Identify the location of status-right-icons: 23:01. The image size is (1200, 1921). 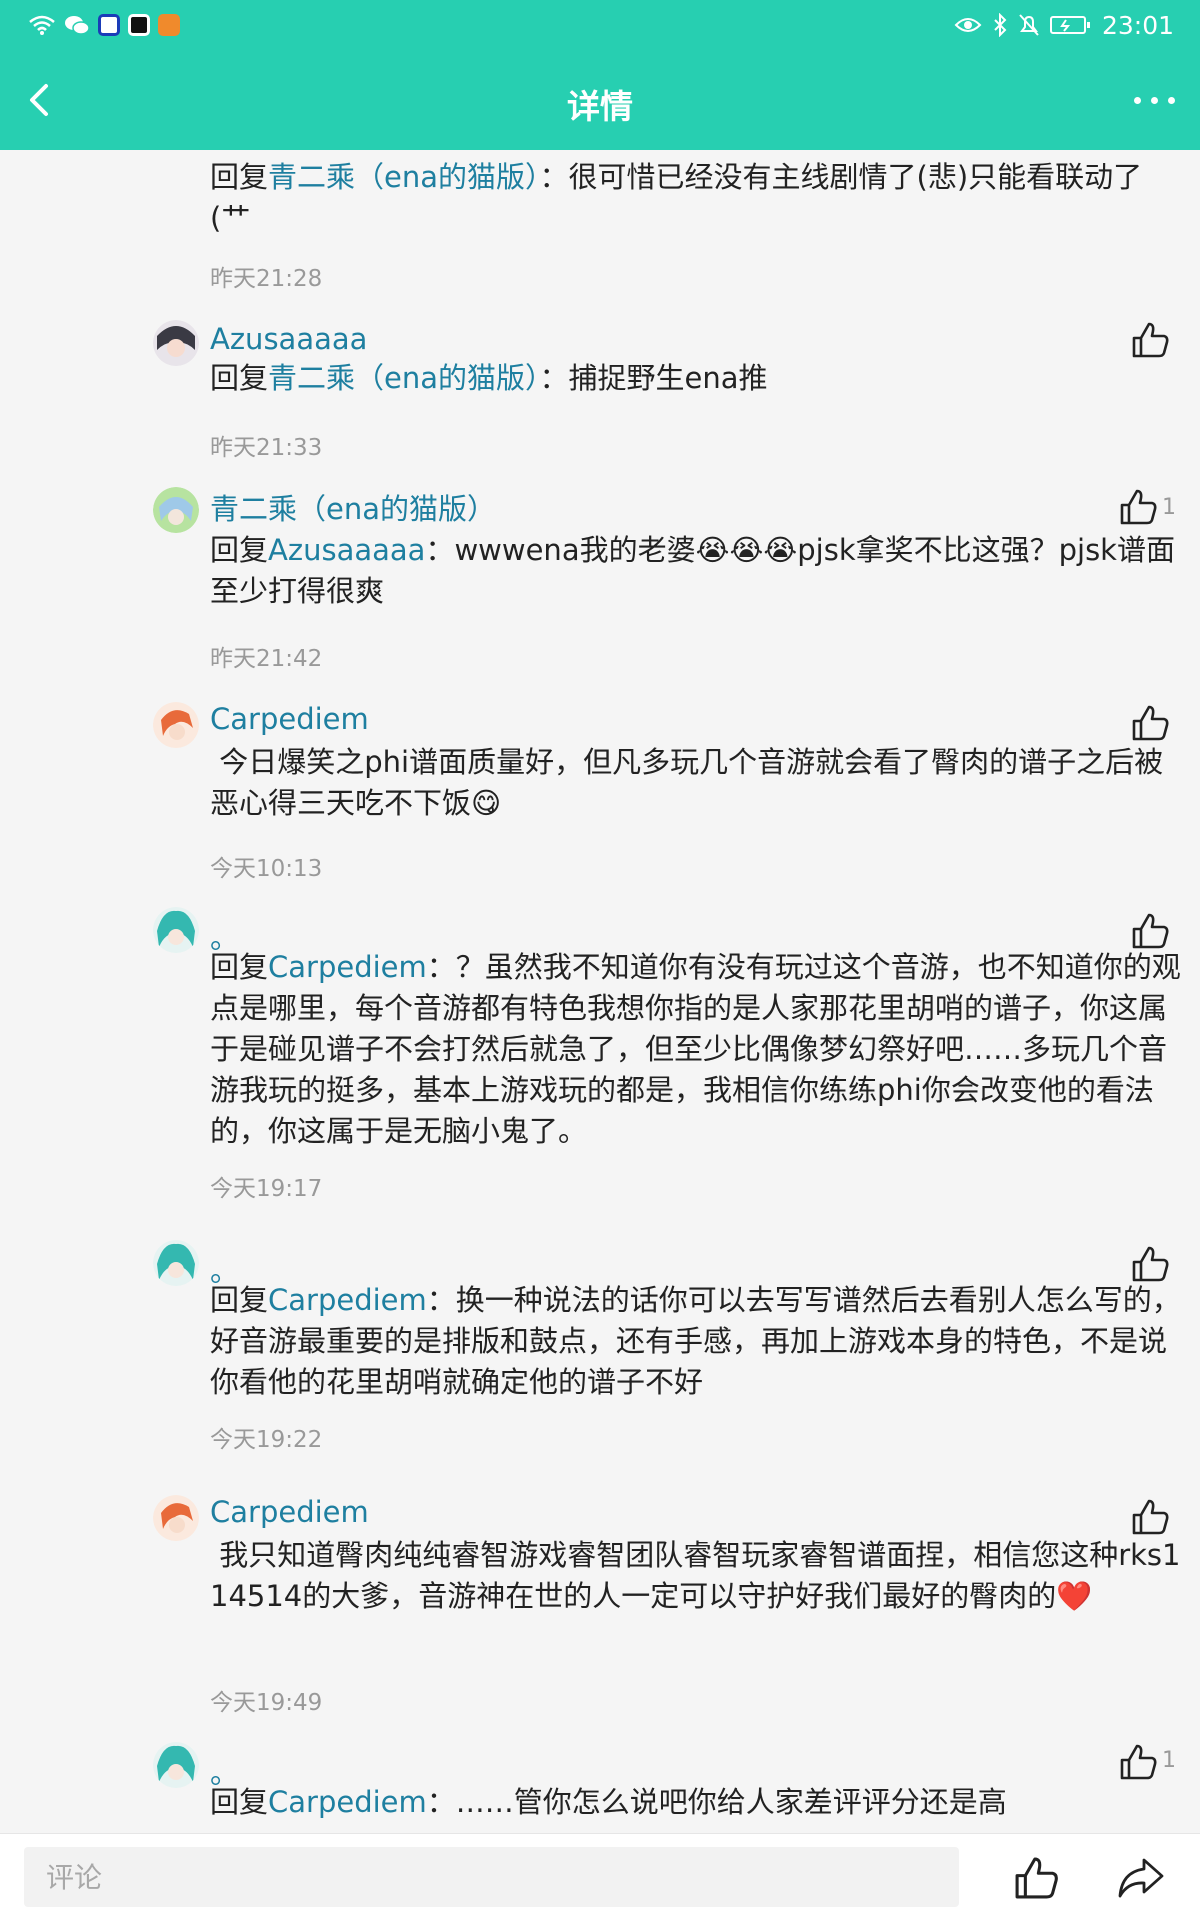
(1064, 25).